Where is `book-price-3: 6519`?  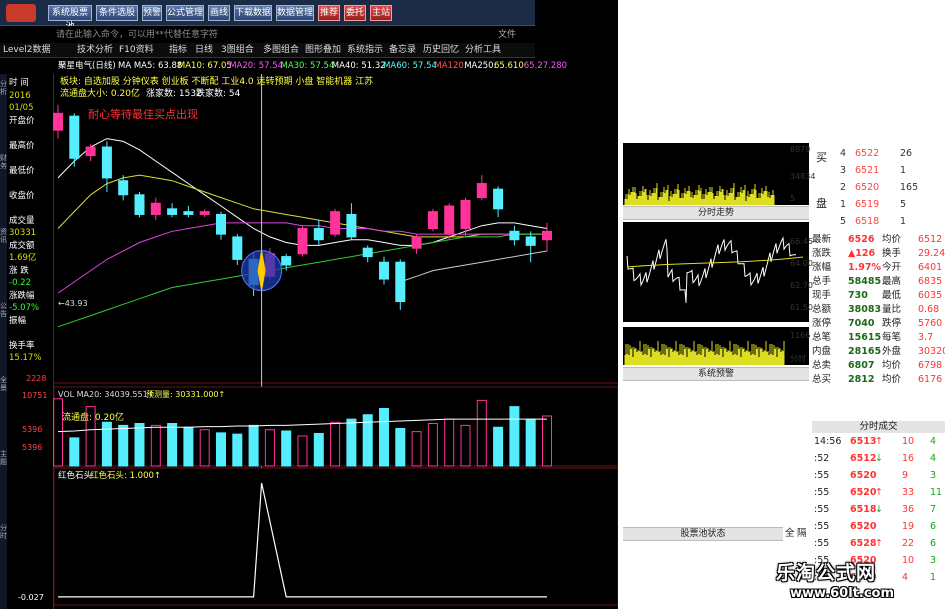
book-price-3: 6519 is located at coordinates (867, 205).